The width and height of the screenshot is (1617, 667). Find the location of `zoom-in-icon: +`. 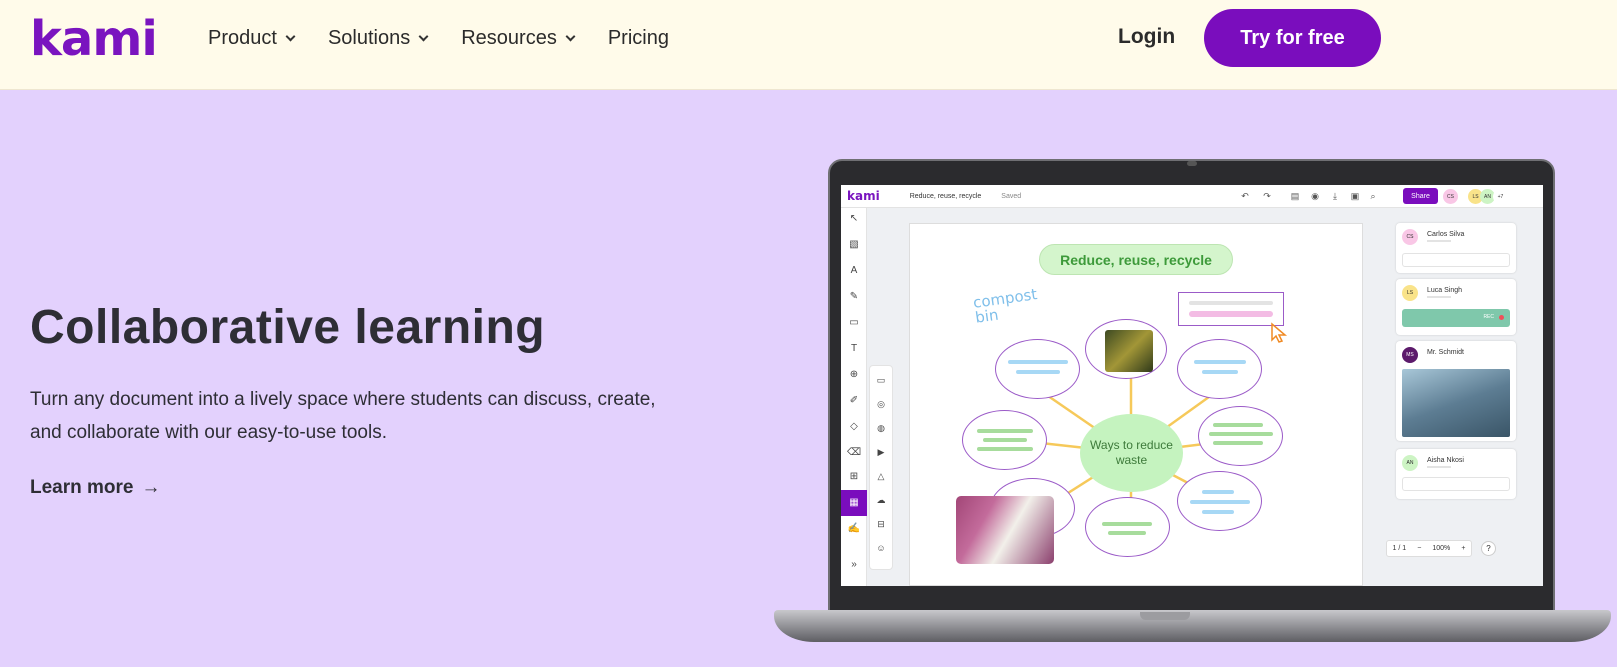

zoom-in-icon: + is located at coordinates (1463, 548).